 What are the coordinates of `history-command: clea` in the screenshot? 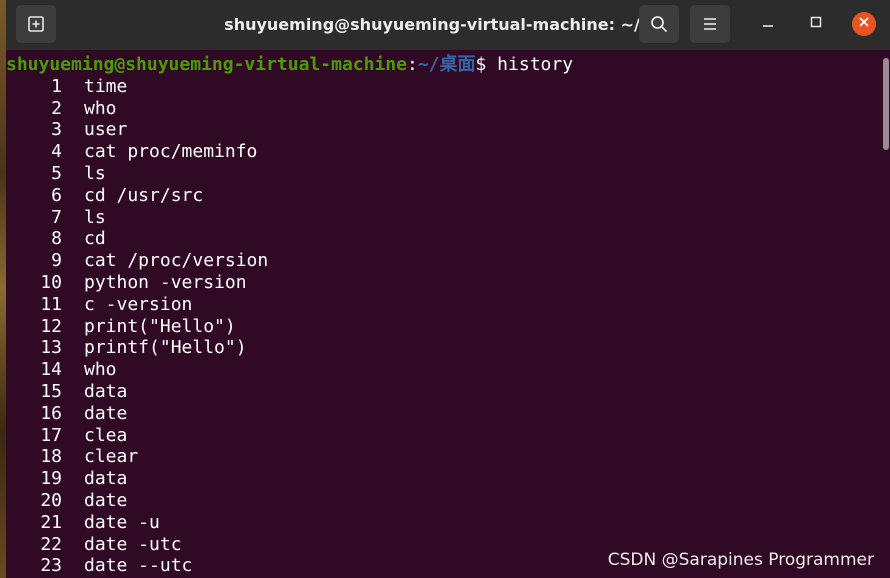 It's located at (106, 435).